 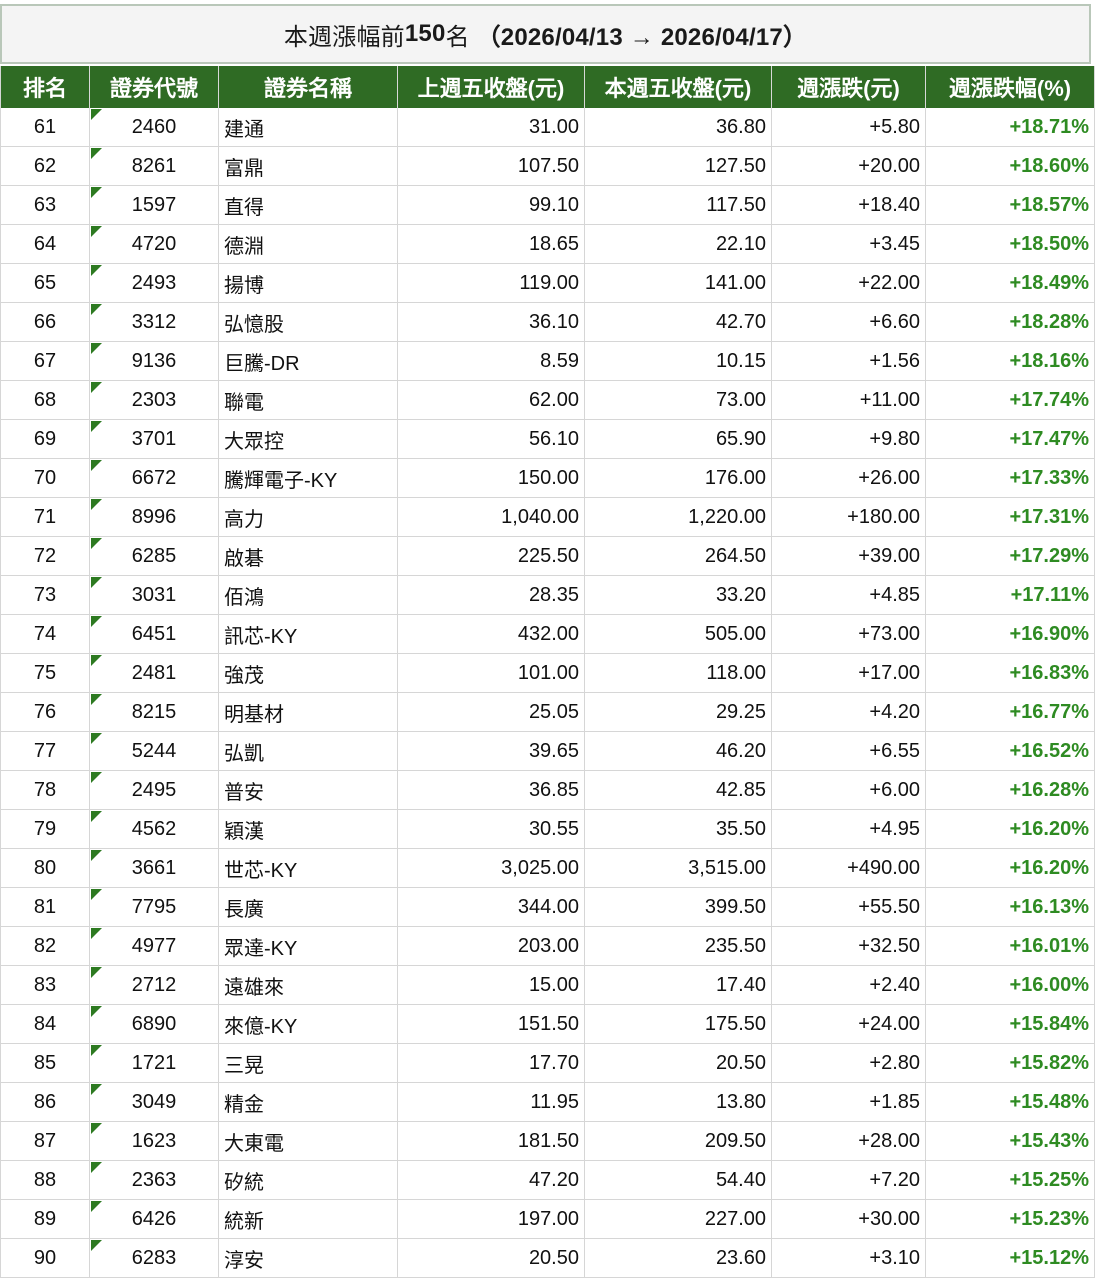 What do you see at coordinates (45, 751) in the screenshot?
I see `rank-cell: 77` at bounding box center [45, 751].